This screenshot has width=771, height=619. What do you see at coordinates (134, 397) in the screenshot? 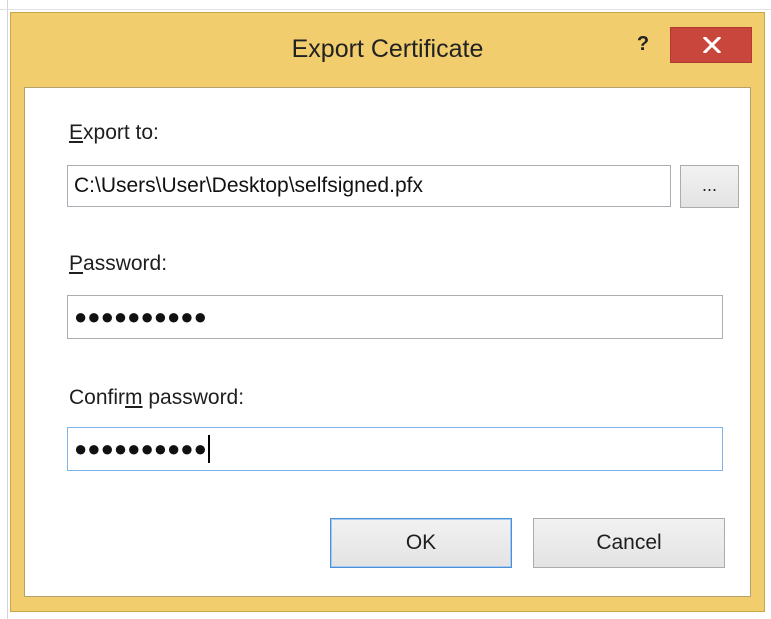
I see `confirm-password-label-accelerator: m` at bounding box center [134, 397].